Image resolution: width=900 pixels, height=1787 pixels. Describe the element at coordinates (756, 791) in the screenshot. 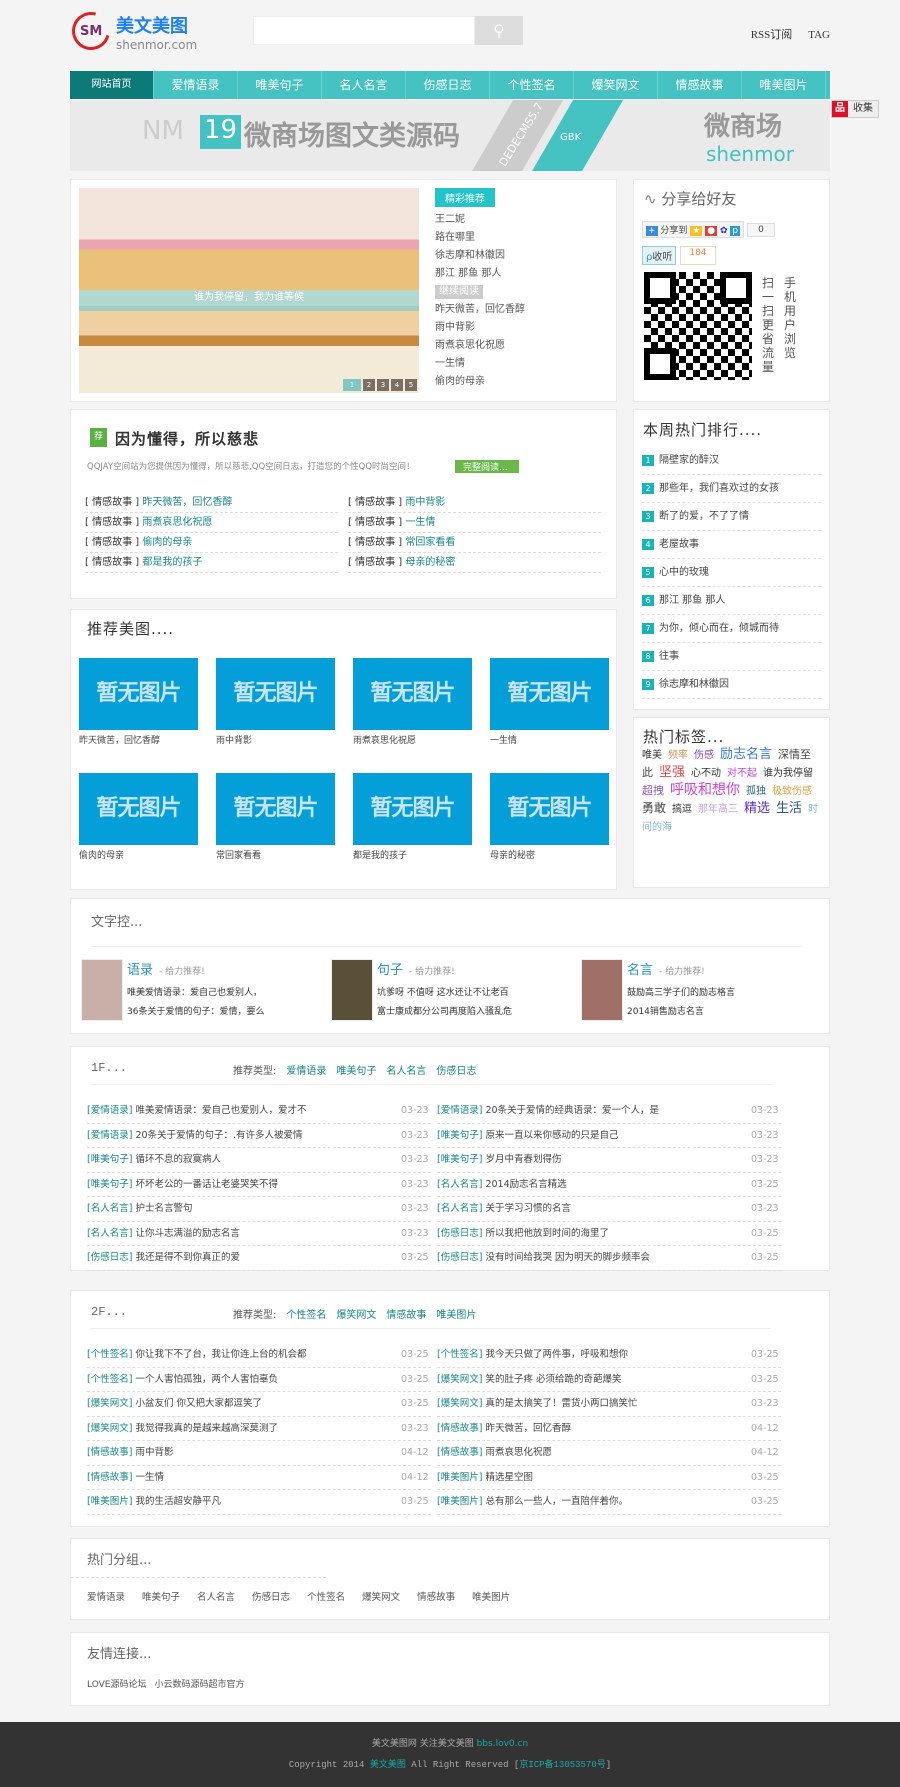

I see `tag-link: 孤独` at that location.